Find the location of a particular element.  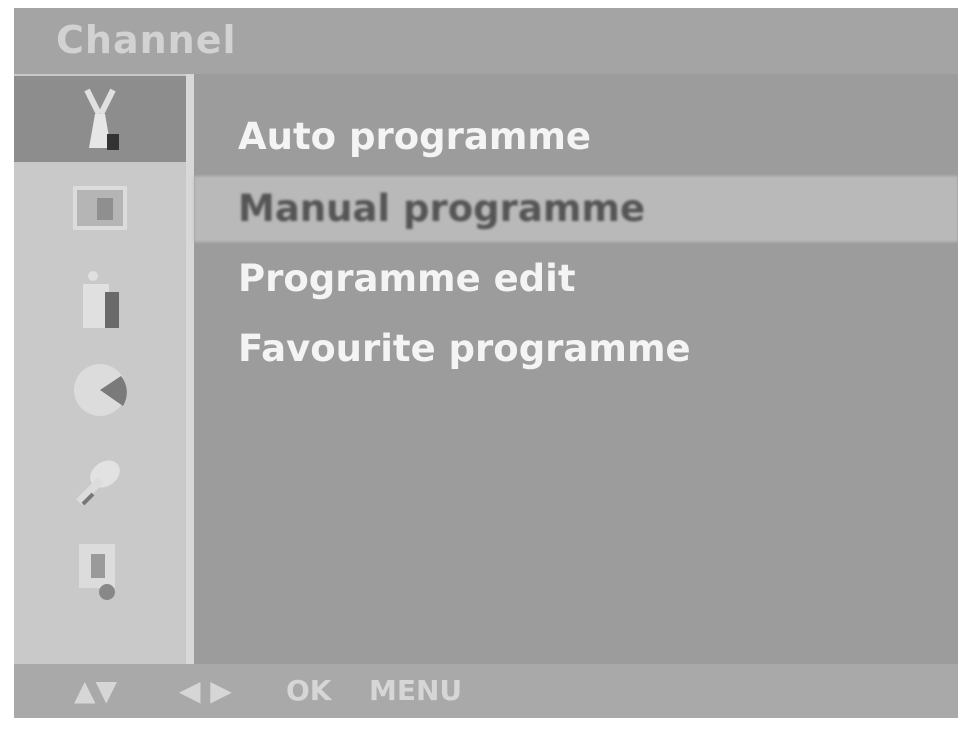

special-settings-icon is located at coordinates (98, 483).